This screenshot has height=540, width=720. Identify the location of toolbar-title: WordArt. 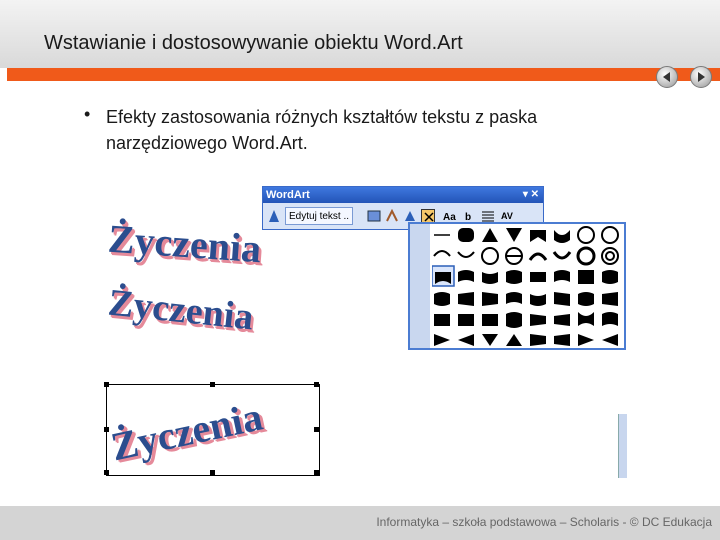
(288, 195).